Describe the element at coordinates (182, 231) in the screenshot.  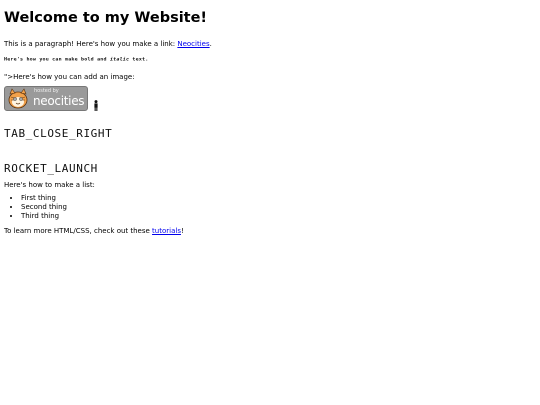
I see `outro-suffix: !` at that location.